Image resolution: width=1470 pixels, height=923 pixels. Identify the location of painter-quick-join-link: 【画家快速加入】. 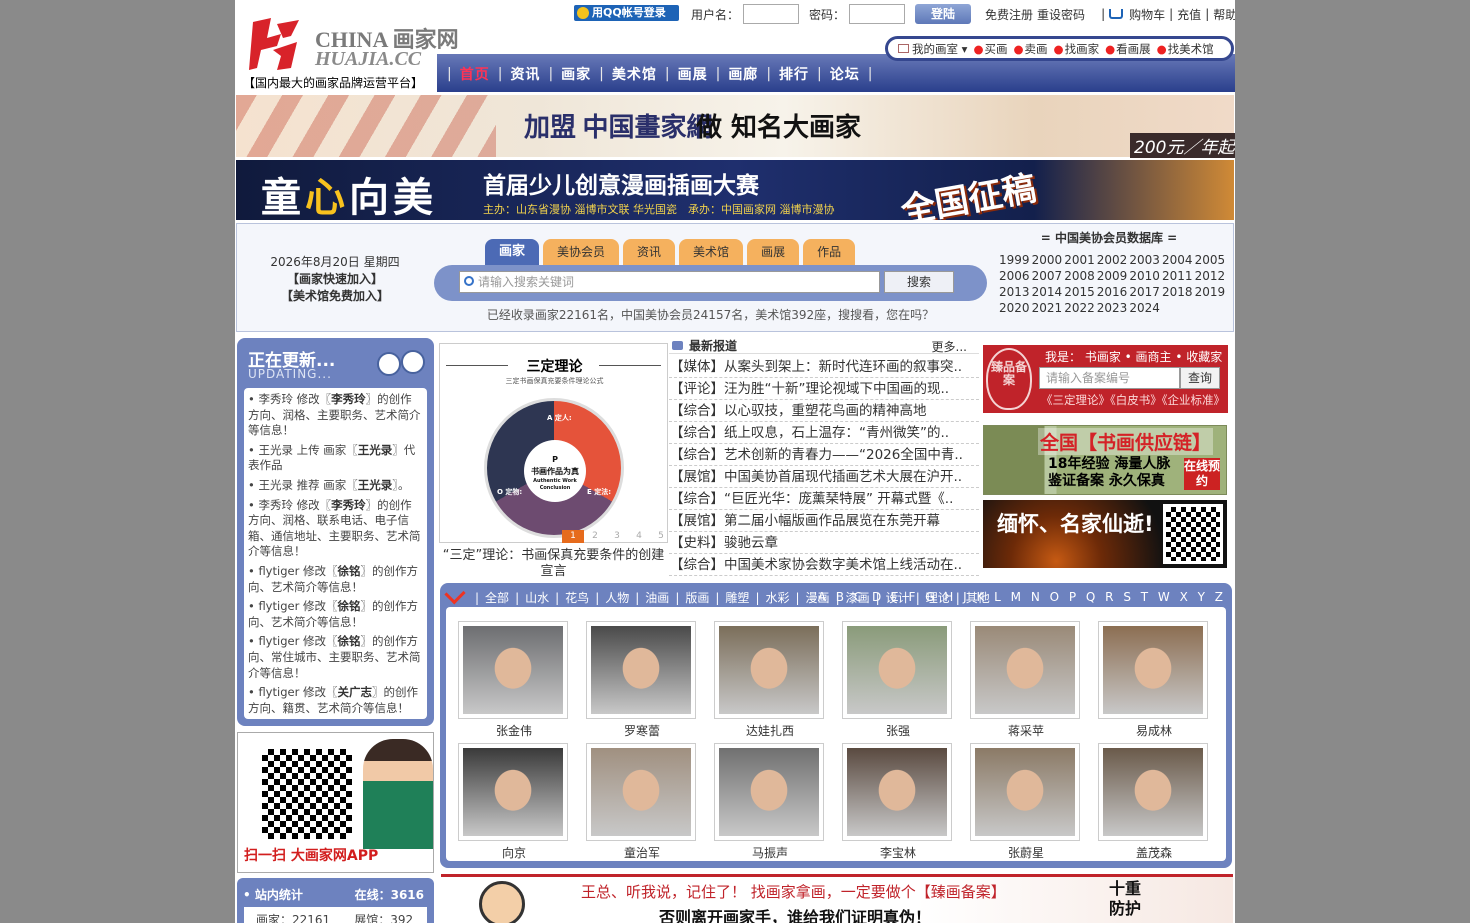
(335, 279).